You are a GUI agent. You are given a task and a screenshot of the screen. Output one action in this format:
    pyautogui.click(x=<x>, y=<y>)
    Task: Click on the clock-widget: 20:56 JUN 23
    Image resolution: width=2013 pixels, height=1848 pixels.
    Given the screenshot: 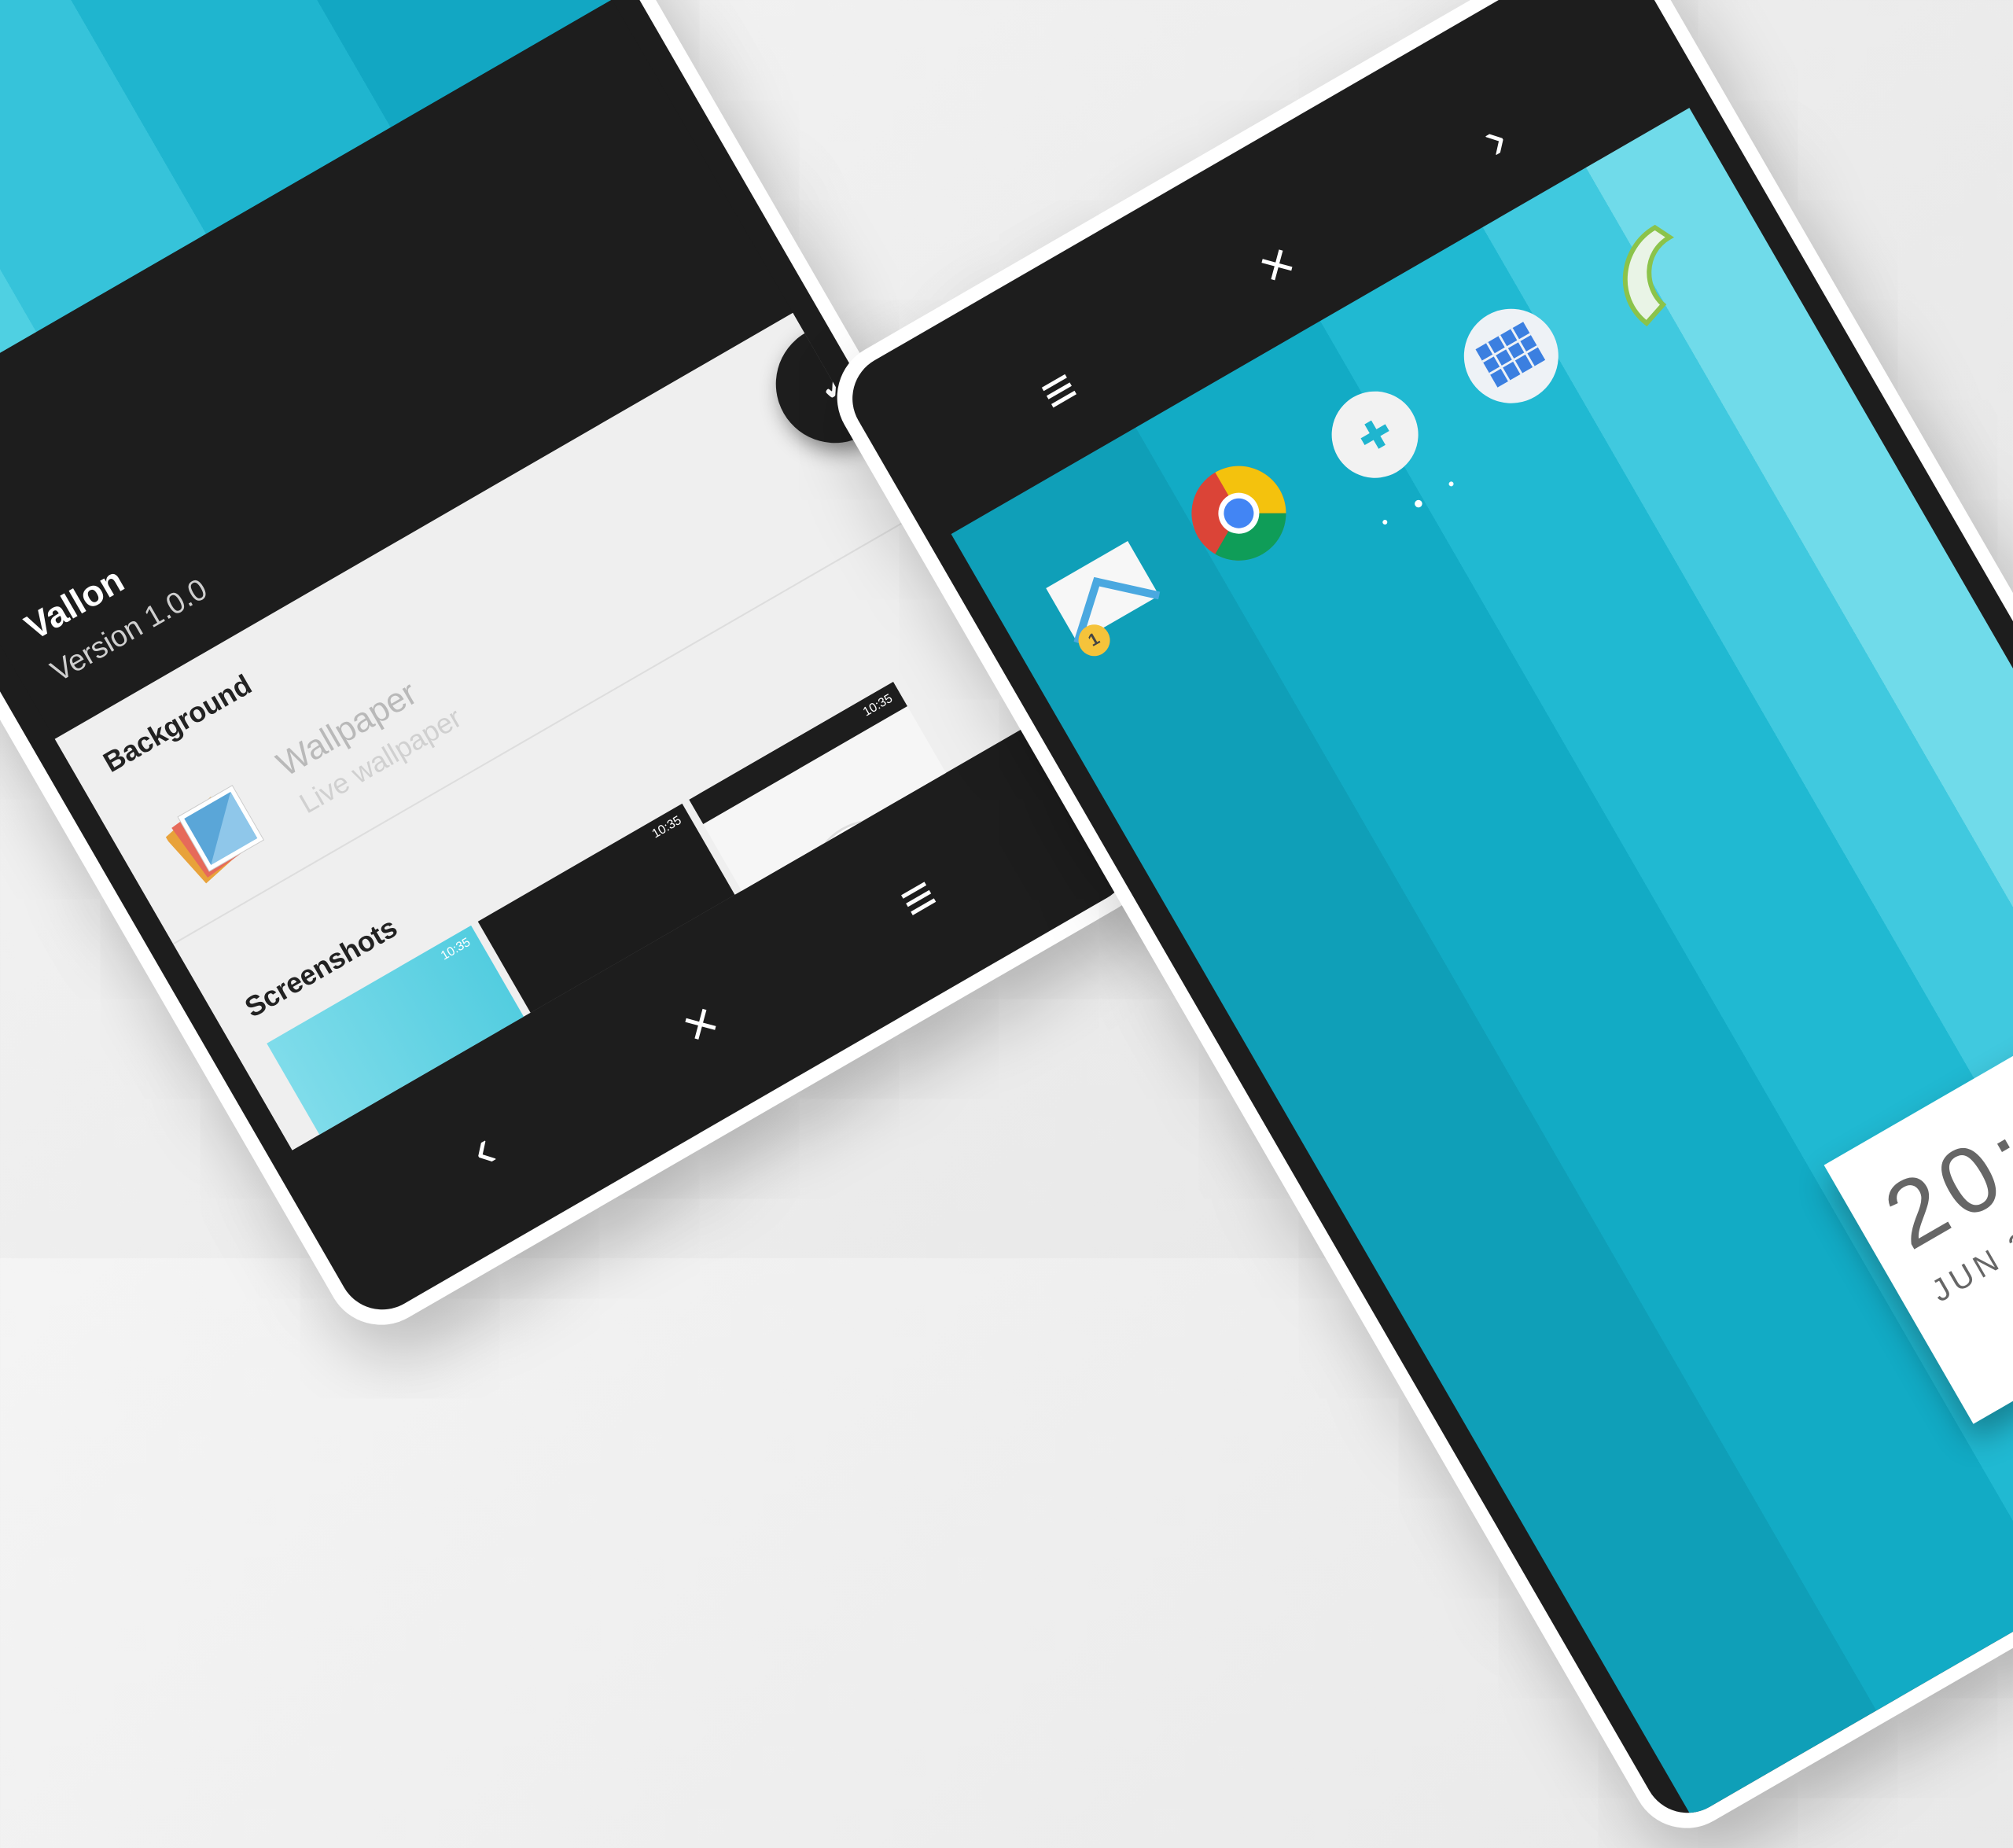 What is the action you would take?
    pyautogui.click(x=1918, y=1211)
    